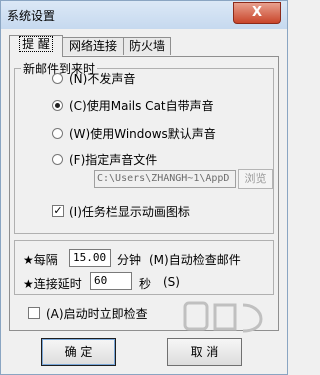 This screenshot has width=320, height=375. I want to click on delay-suffix: 秒, so click(145, 284).